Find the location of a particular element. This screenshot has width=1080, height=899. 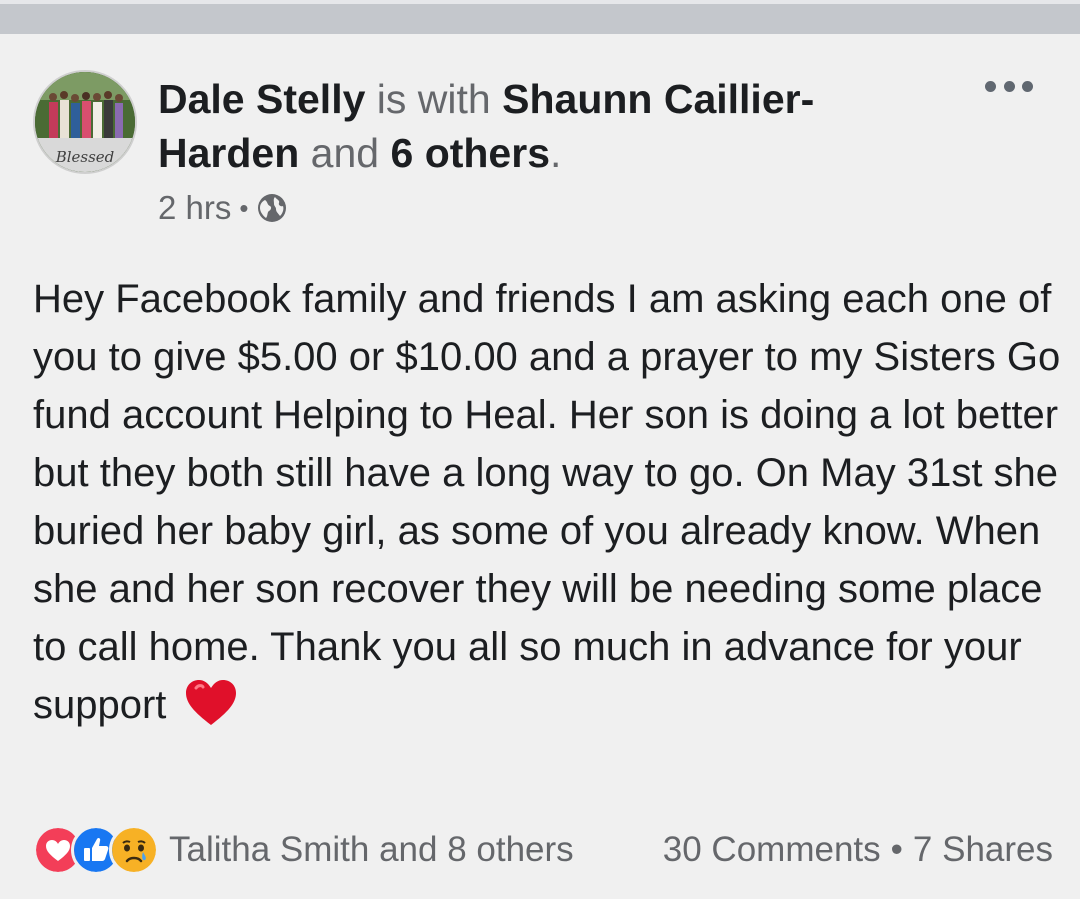

and-text: and is located at coordinates (345, 153).